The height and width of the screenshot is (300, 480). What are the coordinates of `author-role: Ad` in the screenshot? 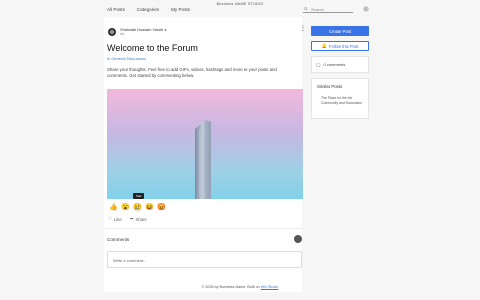 It's located at (122, 34).